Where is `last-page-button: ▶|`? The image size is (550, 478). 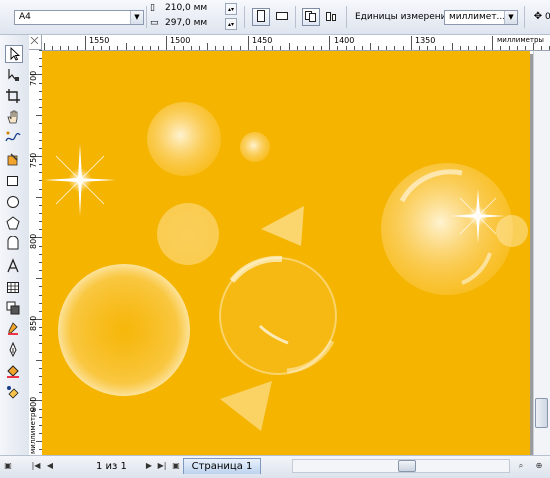 last-page-button: ▶| is located at coordinates (162, 466).